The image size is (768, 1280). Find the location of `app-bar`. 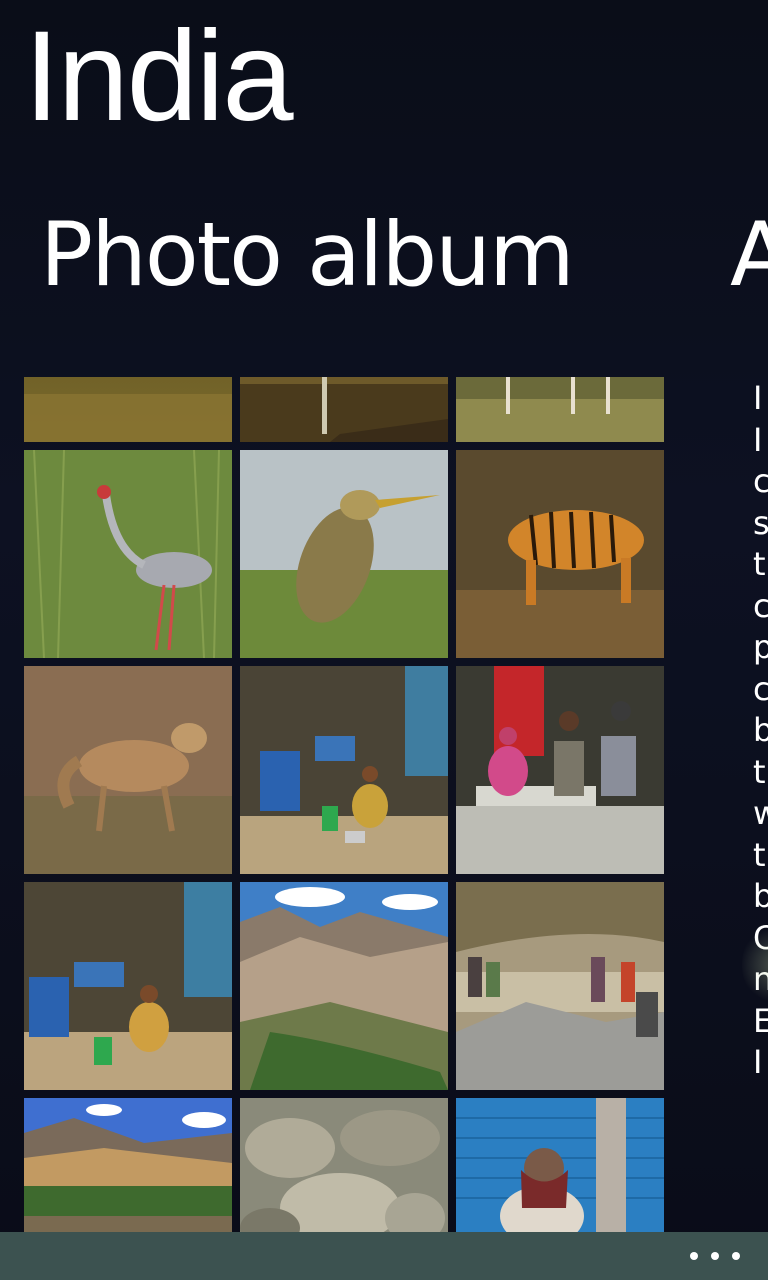

app-bar is located at coordinates (384, 1256).